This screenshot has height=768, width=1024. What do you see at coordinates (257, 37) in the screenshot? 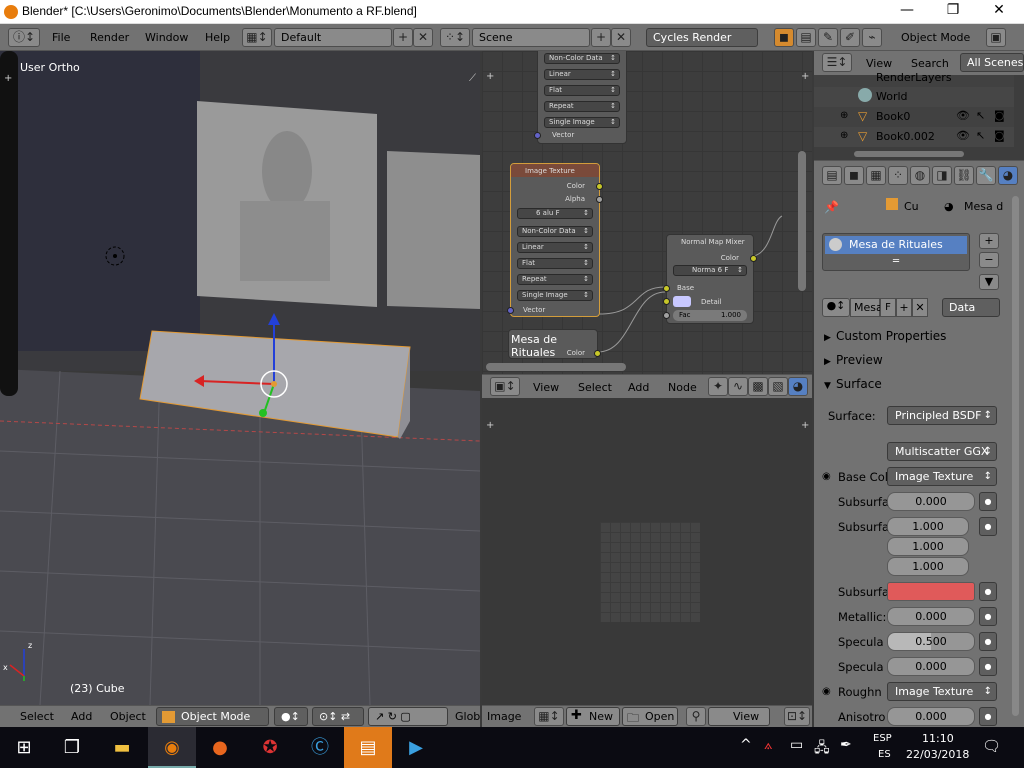
I see `screen-layout-icon: ▦↕` at bounding box center [257, 37].